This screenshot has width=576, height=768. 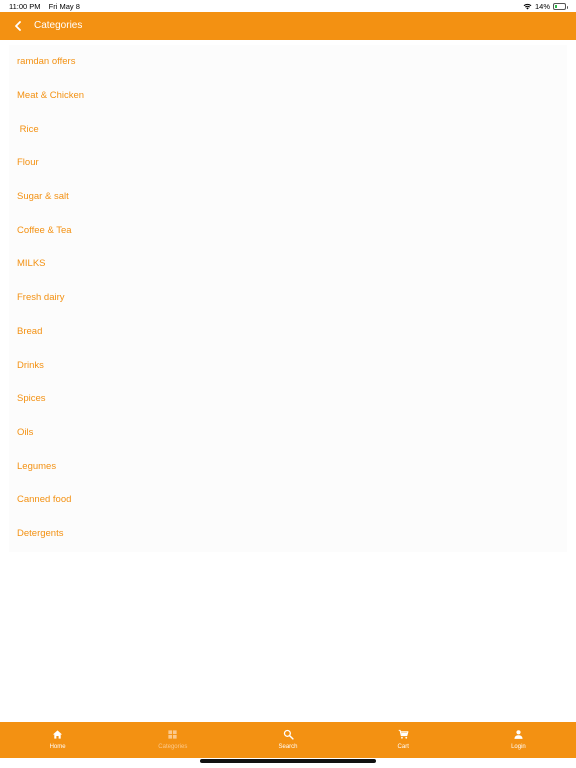 What do you see at coordinates (288, 747) in the screenshot?
I see `nav-label: Search` at bounding box center [288, 747].